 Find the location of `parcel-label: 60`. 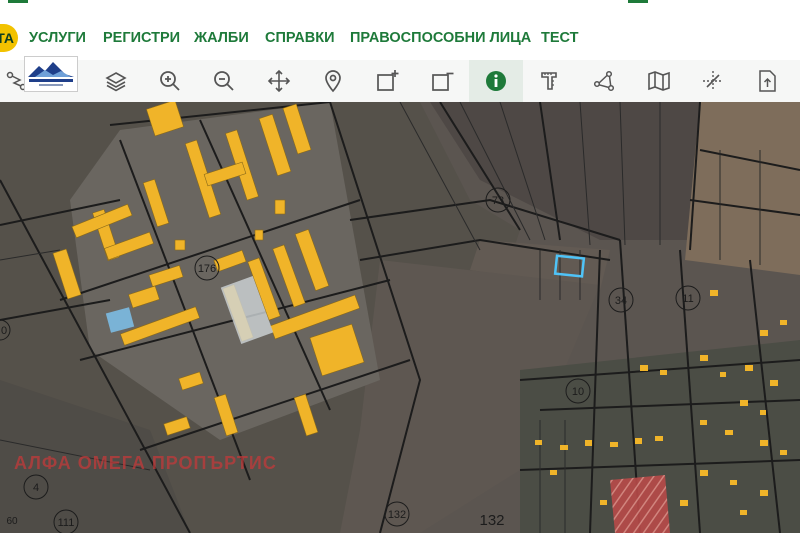

parcel-label: 60 is located at coordinates (12, 521).